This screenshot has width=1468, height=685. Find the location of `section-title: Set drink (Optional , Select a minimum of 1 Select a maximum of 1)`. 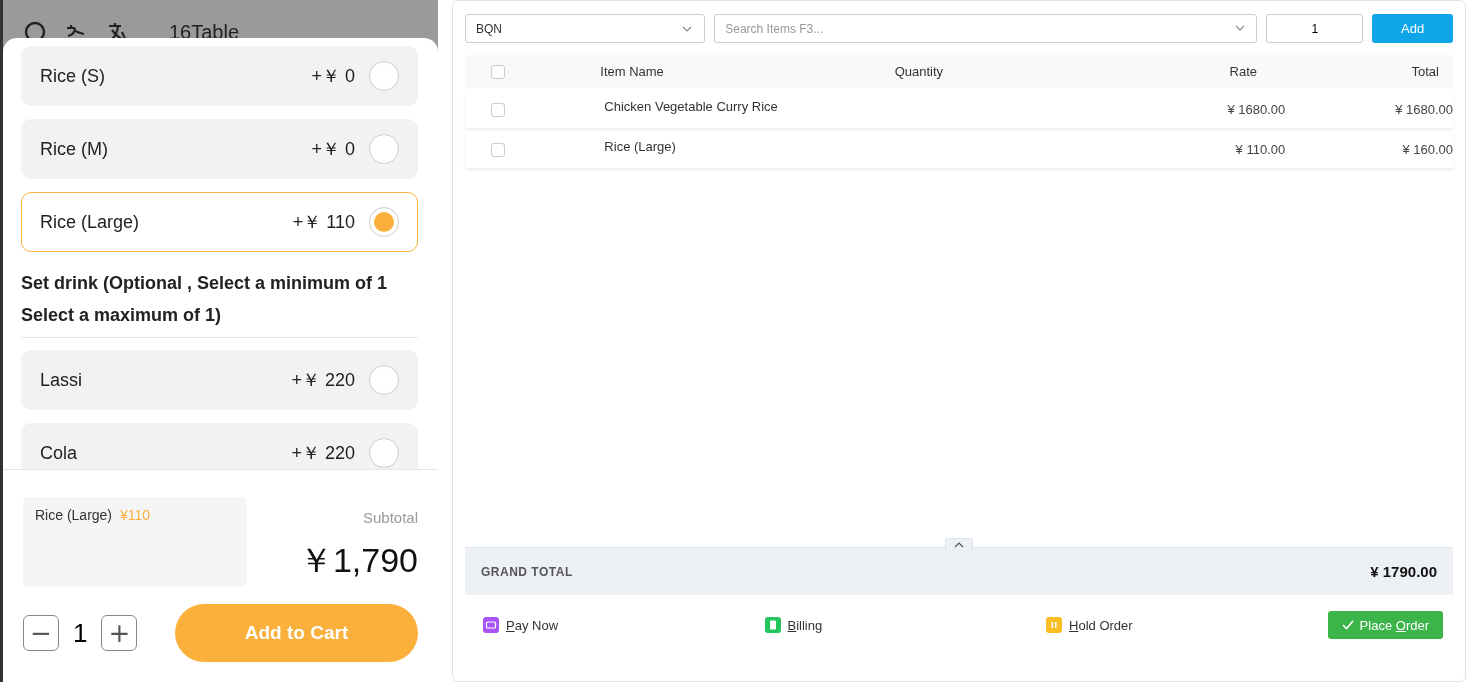

section-title: Set drink (Optional , Select a minimum of 1 Select a maximum of 1) is located at coordinates (205, 299).